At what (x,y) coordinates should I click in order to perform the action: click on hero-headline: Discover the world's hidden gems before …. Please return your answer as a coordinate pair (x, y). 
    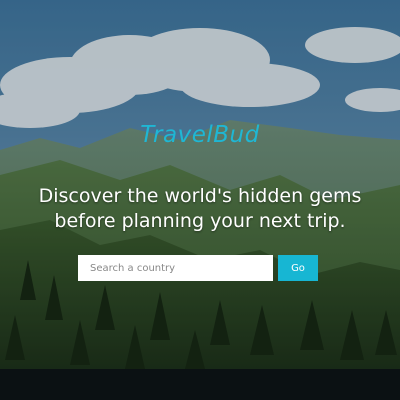
    Looking at the image, I should click on (200, 208).